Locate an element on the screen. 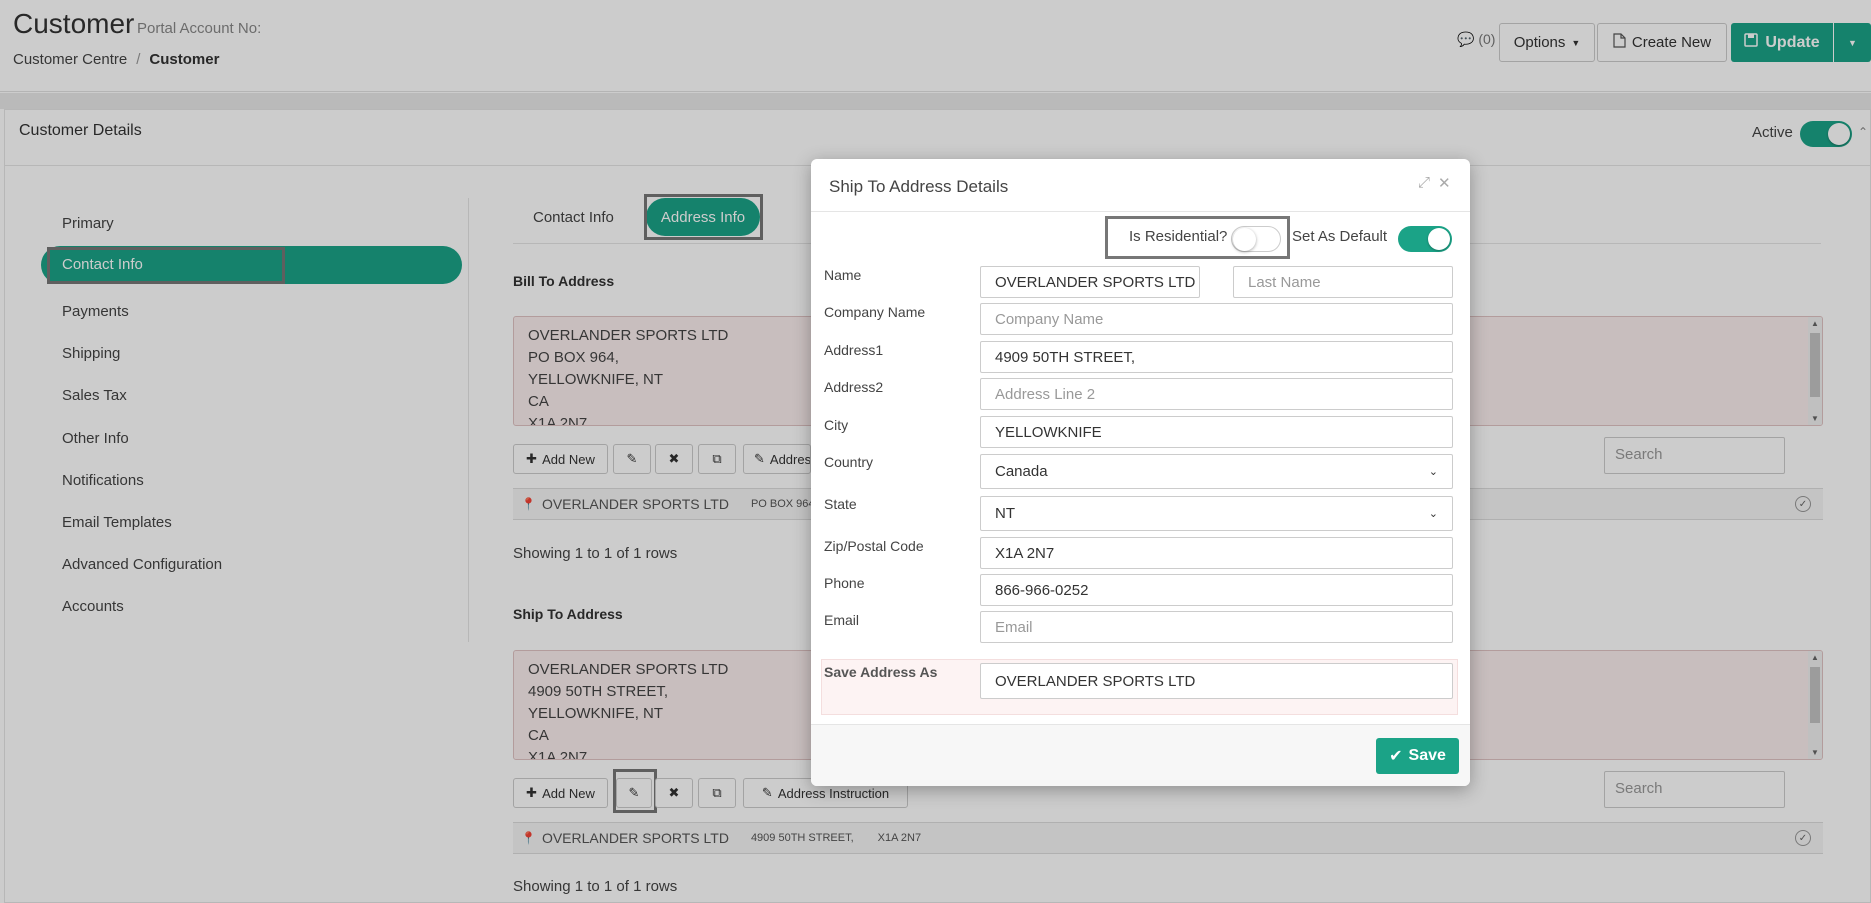  company-name-label: Company Name is located at coordinates (875, 312).